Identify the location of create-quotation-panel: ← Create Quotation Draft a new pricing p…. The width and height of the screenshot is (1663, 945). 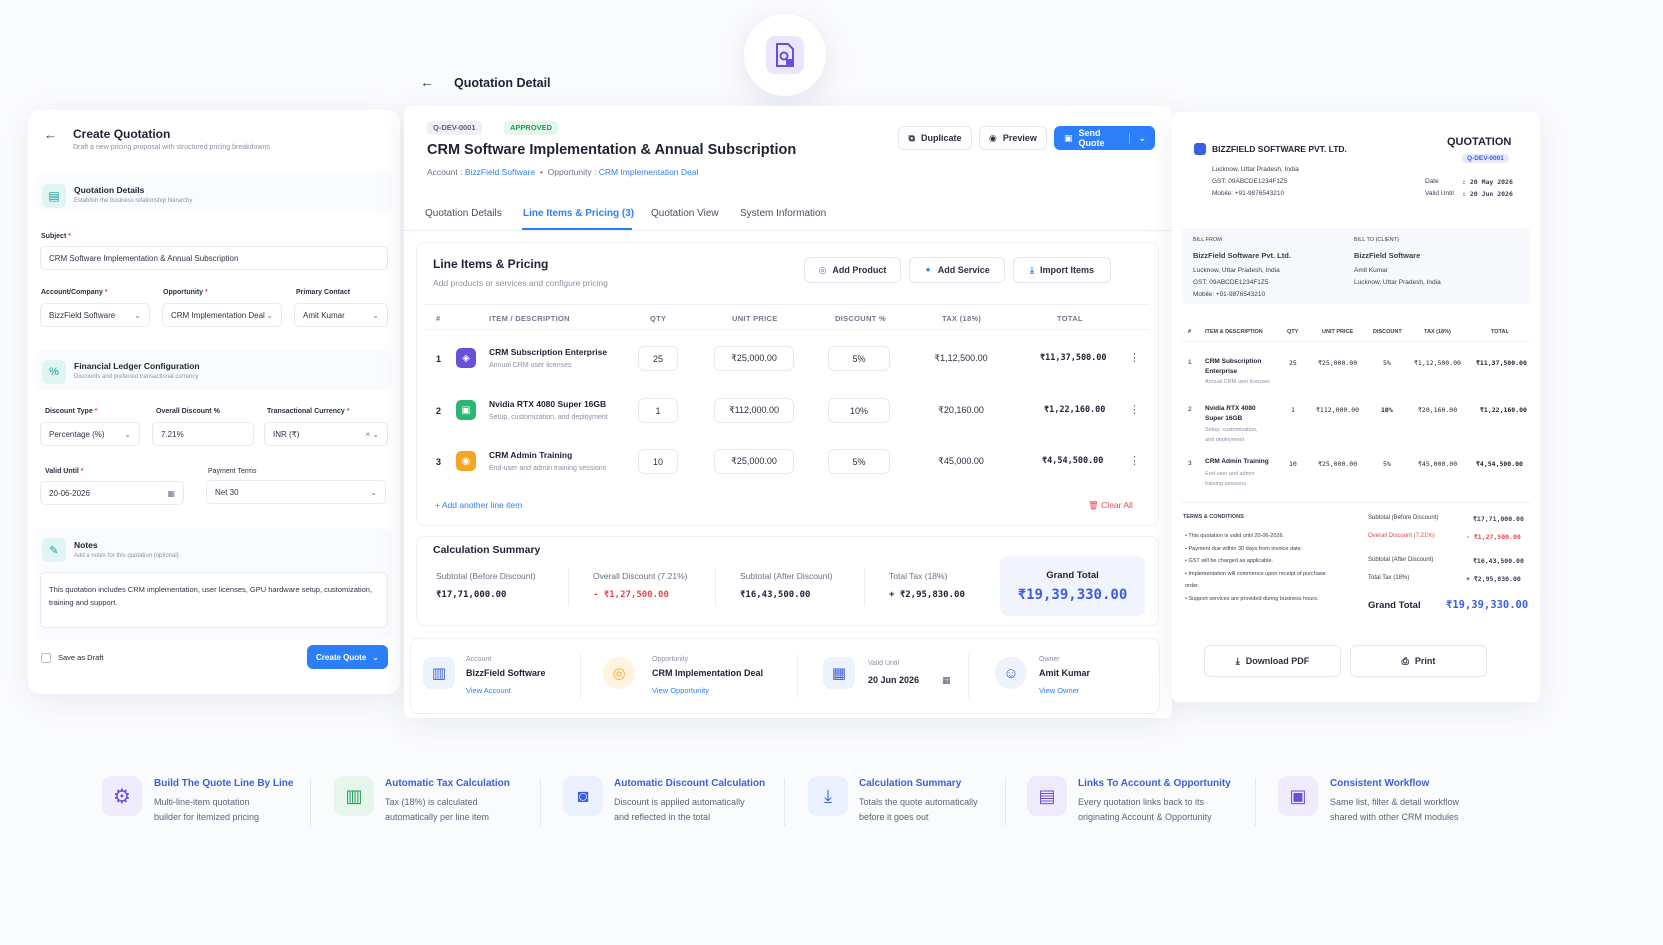
(214, 402).